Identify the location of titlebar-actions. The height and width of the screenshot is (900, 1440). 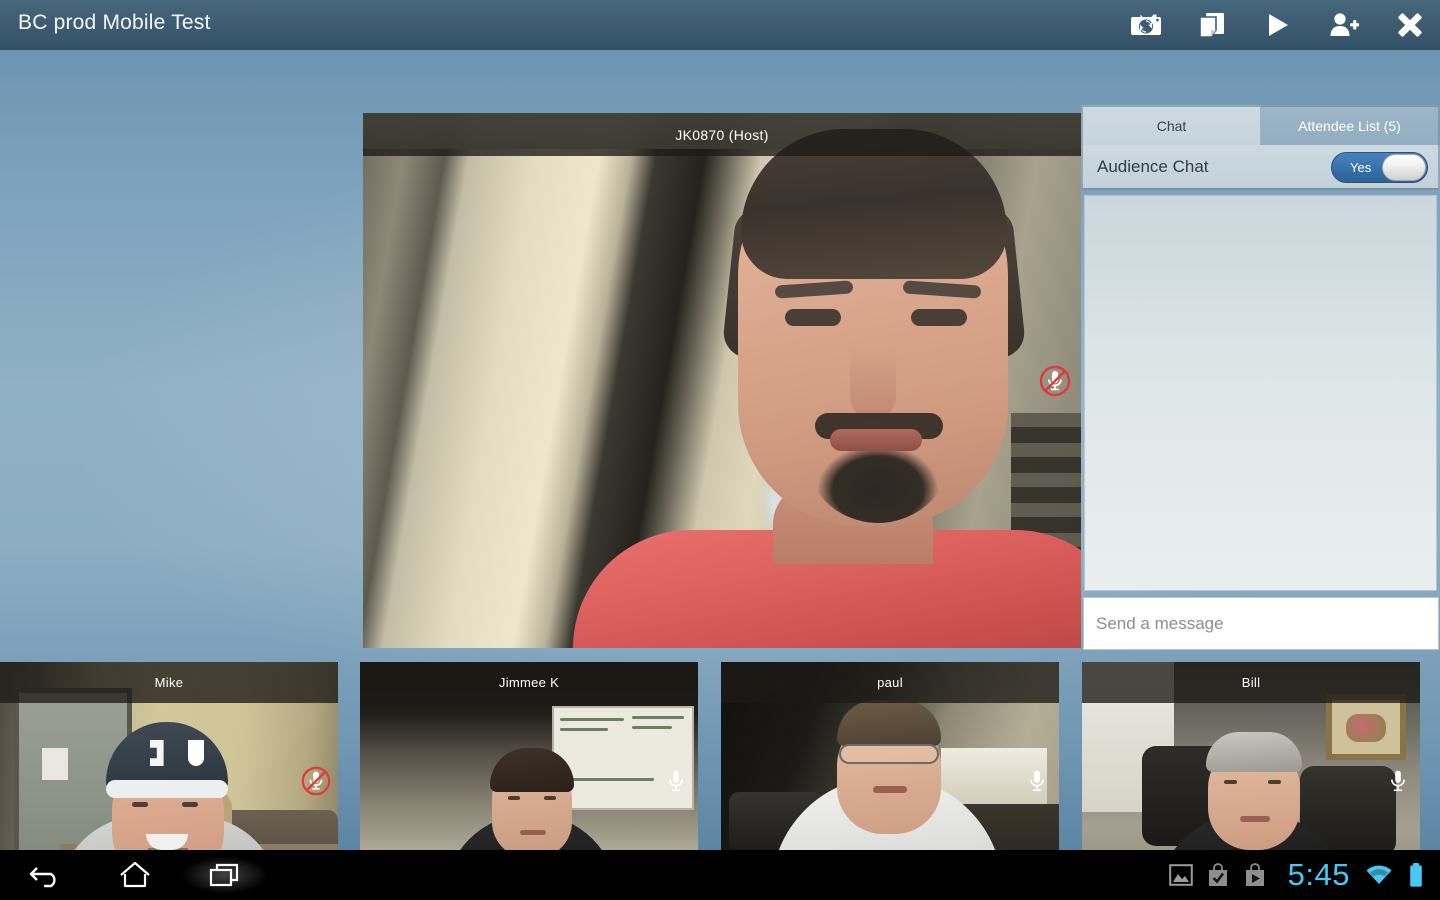
(1278, 25).